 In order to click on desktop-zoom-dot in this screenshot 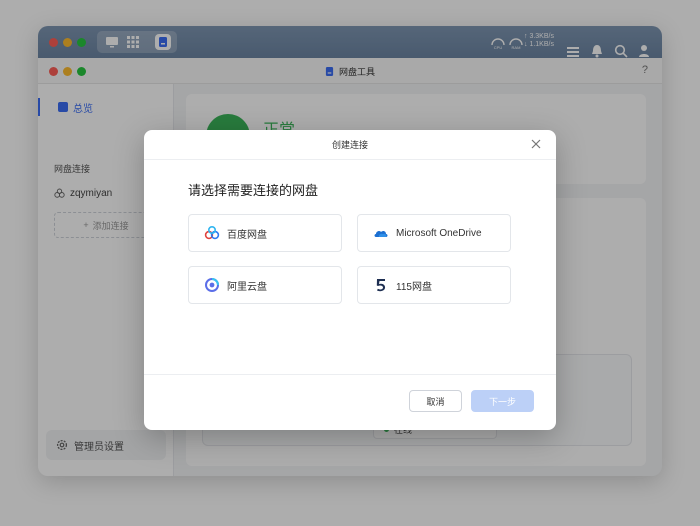, I will do `click(81, 42)`.